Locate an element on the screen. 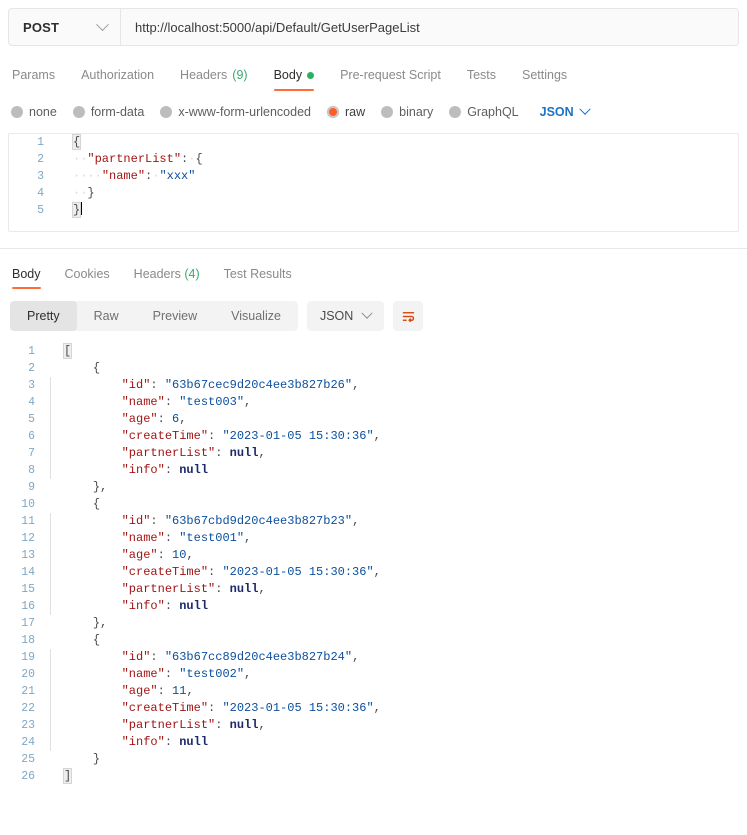  code-line: 14 "createTime": "2023-01-05 15:30:36", is located at coordinates (373, 572).